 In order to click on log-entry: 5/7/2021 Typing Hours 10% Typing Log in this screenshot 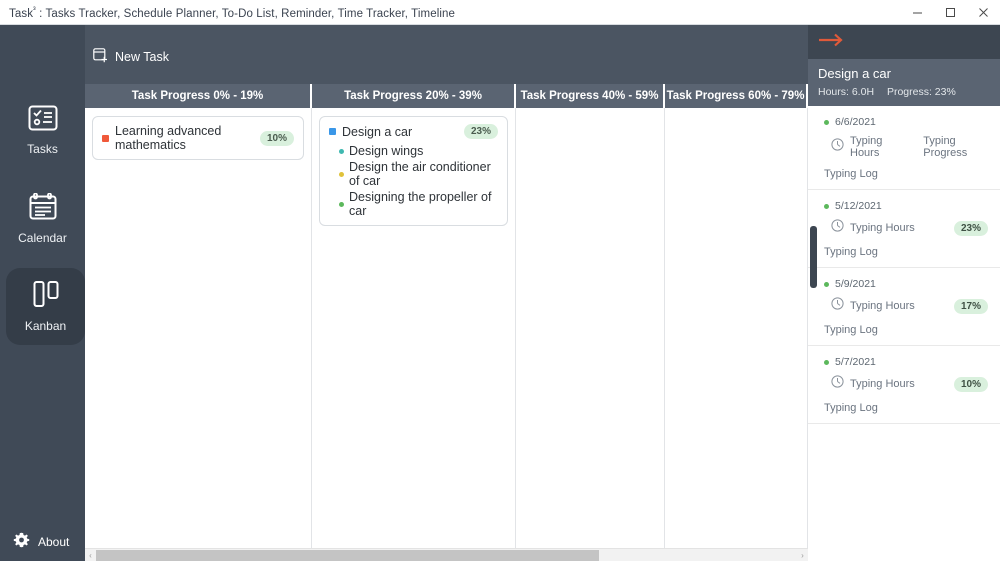, I will do `click(904, 385)`.